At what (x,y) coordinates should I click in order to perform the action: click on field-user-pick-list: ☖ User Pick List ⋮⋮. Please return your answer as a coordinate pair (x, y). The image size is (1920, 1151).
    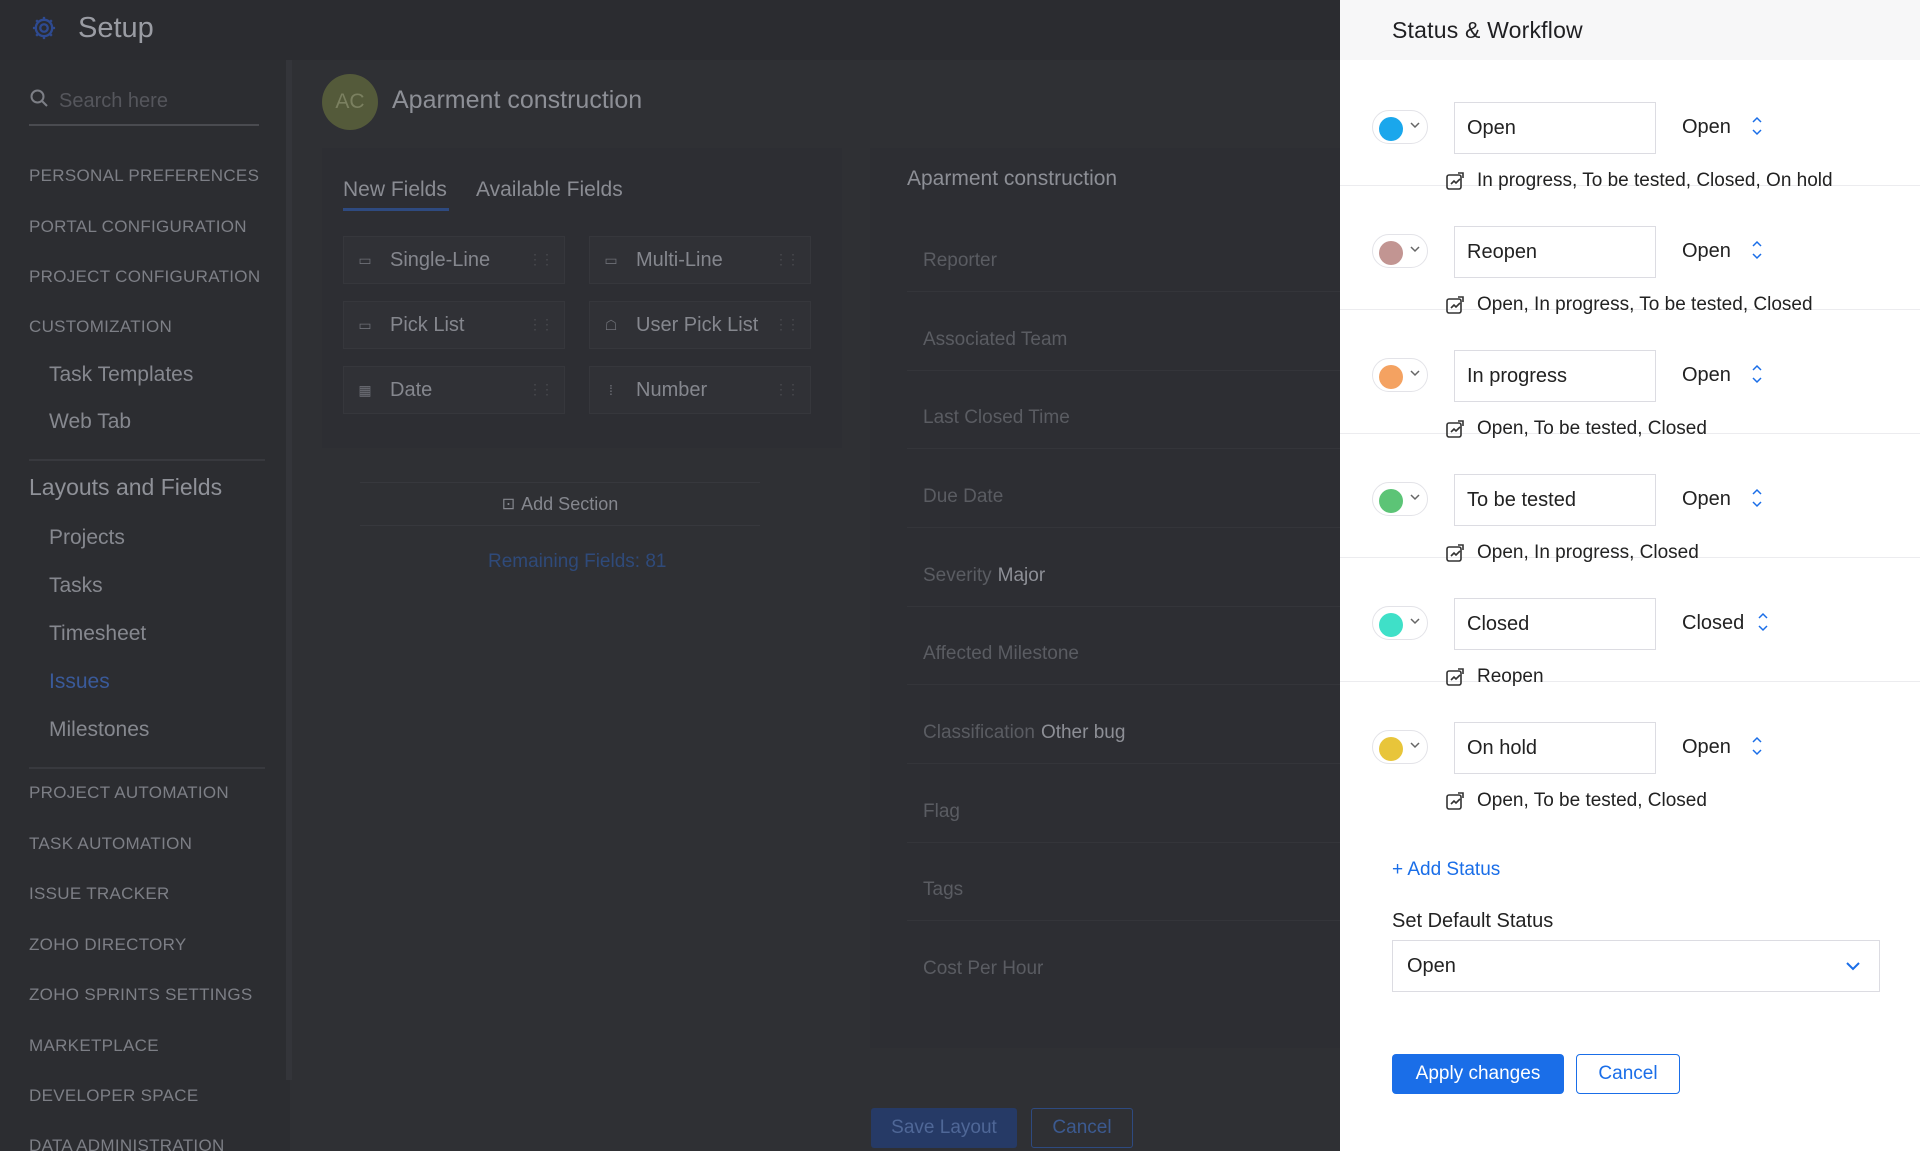
    Looking at the image, I should click on (700, 325).